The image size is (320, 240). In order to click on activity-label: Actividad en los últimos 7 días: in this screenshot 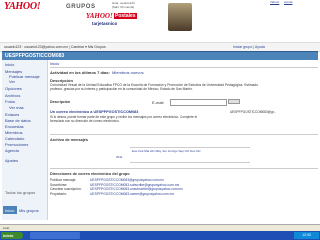, I will do `click(80, 72)`.